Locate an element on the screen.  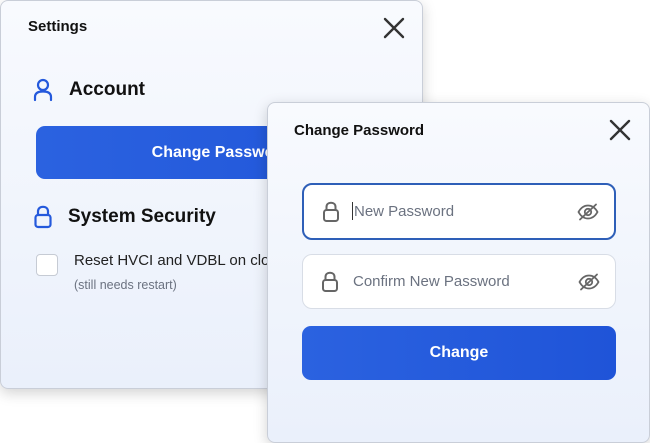
account-section-header: Account is located at coordinates (89, 90).